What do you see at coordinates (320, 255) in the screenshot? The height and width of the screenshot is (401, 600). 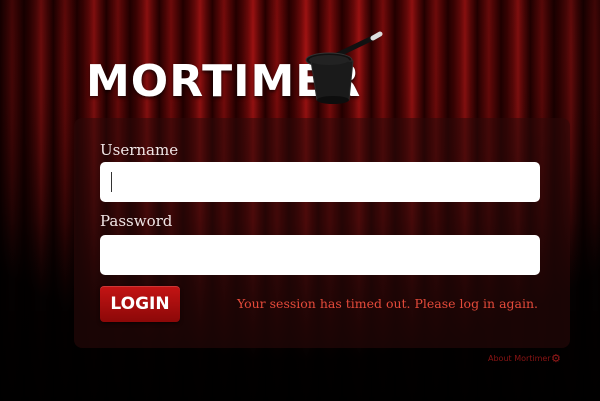 I see `password-input` at bounding box center [320, 255].